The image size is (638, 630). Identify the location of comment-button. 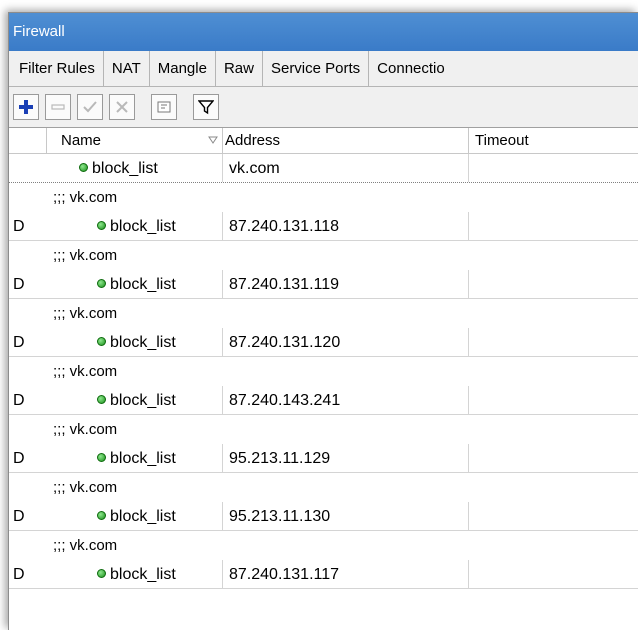
(164, 107).